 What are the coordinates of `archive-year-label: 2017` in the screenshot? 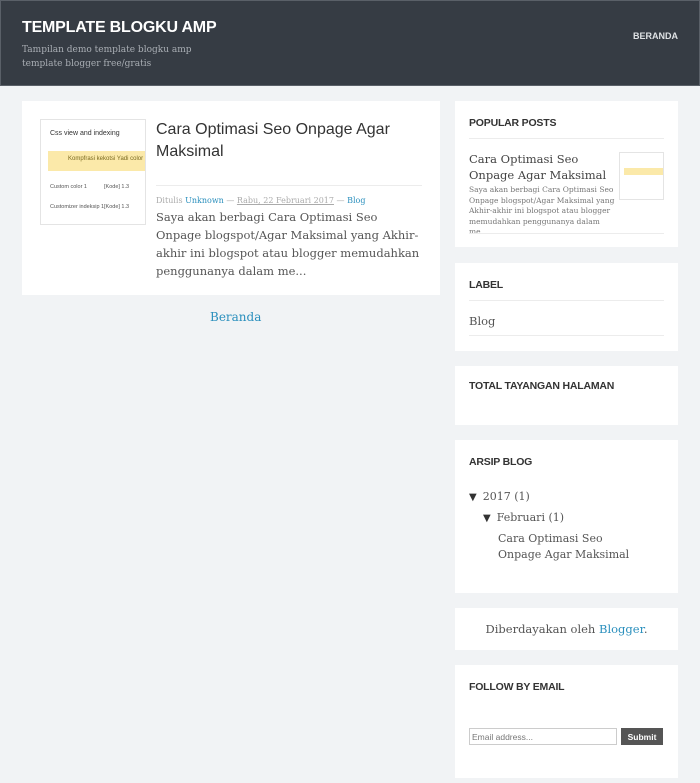 It's located at (497, 496).